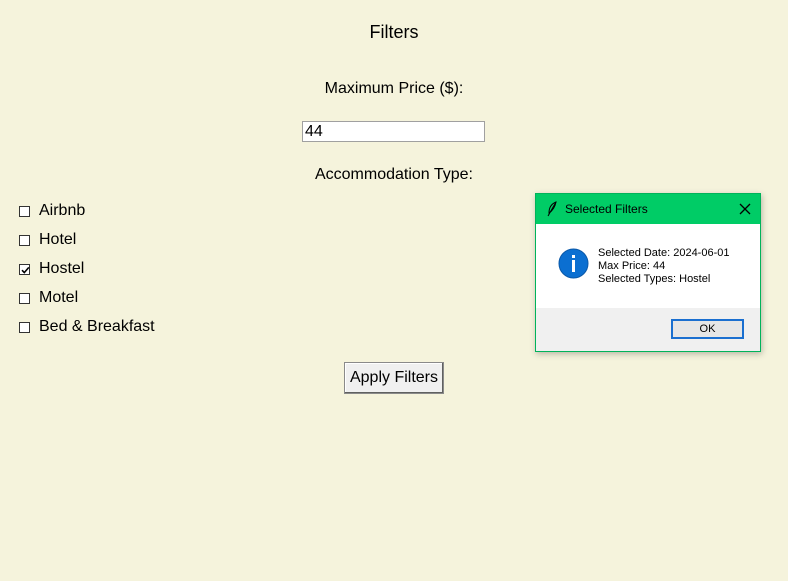 The width and height of the screenshot is (788, 581). I want to click on accommodation-type-label: Accommodation Type:, so click(393, 174).